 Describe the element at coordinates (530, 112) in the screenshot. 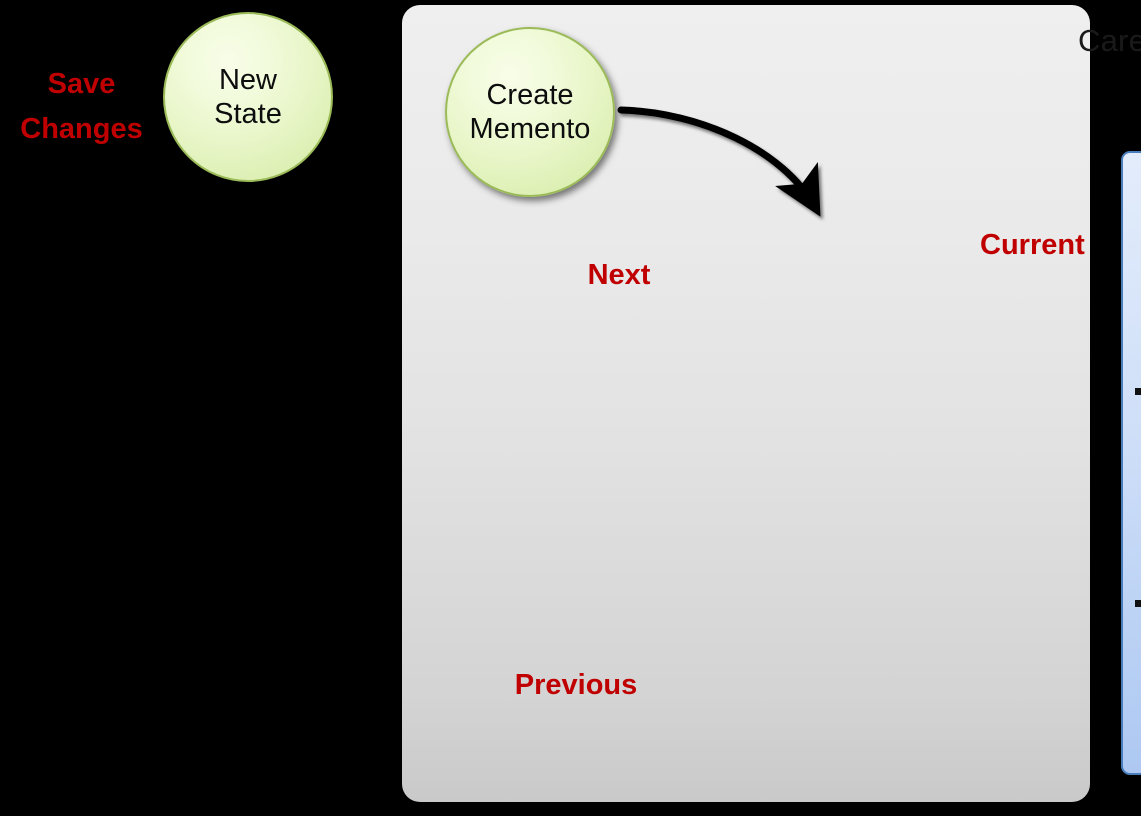

I see `create-memento-node: Create Memento` at that location.